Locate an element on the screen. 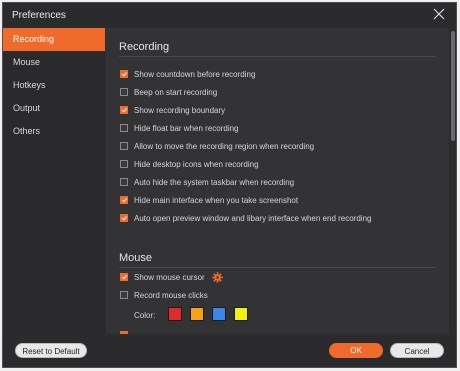 Image resolution: width=460 pixels, height=371 pixels. color-label: Color: is located at coordinates (145, 315).